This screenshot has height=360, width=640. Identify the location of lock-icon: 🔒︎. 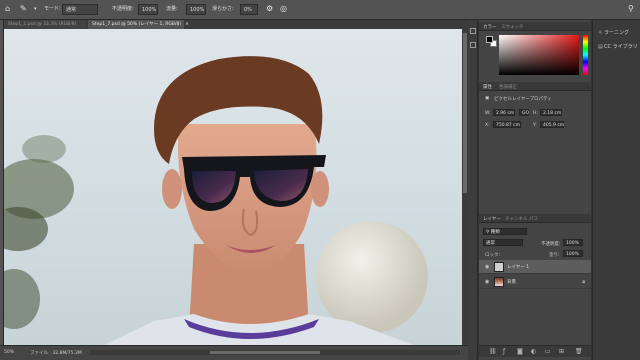
(583, 282).